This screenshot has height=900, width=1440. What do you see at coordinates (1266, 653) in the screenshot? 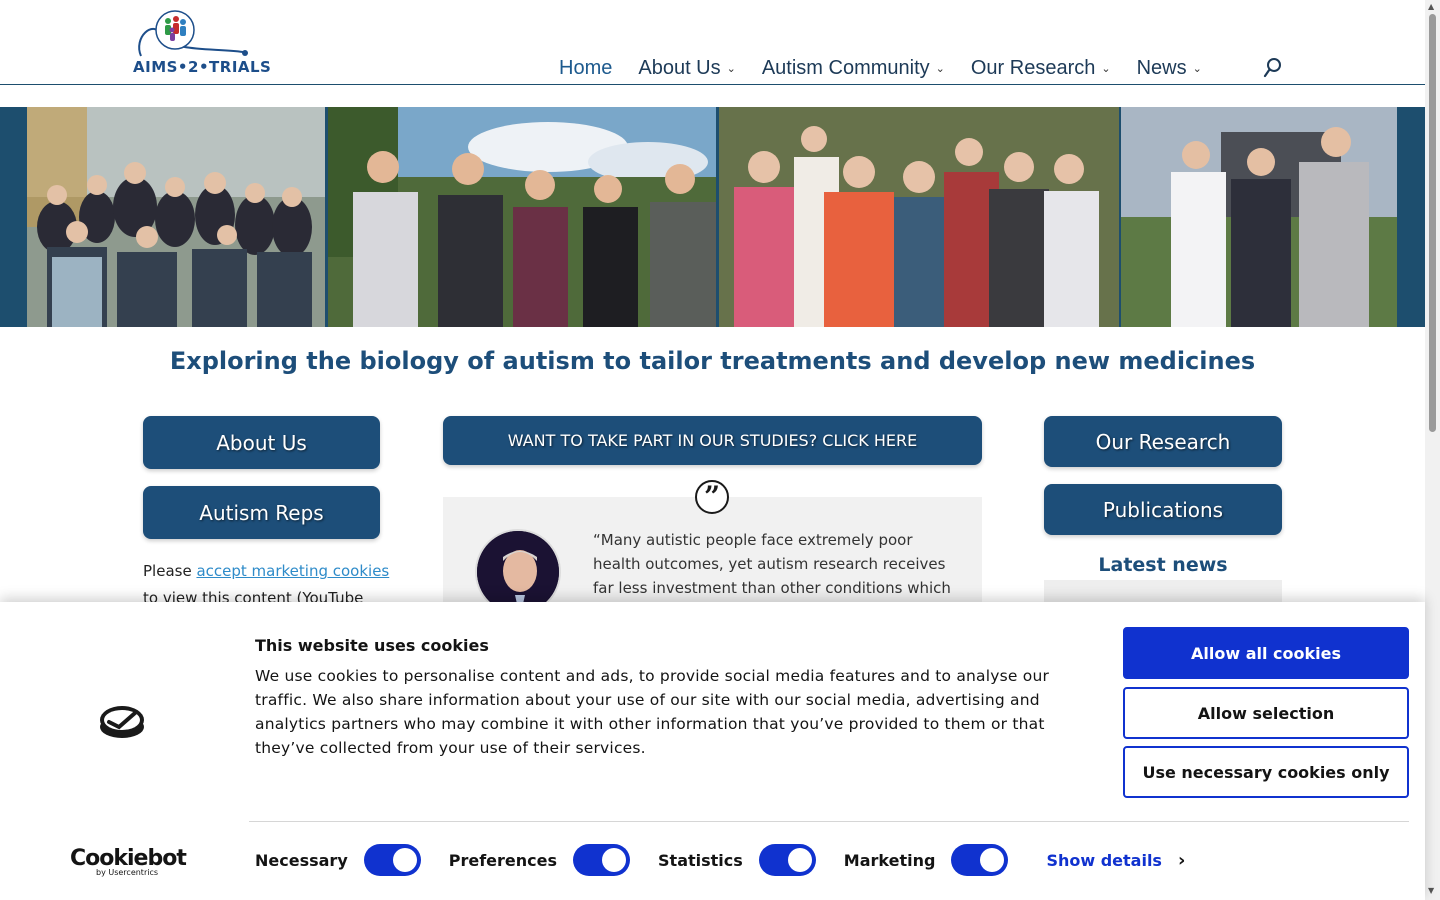
I see `allow-all-cookies-button: Allow all cookies` at bounding box center [1266, 653].